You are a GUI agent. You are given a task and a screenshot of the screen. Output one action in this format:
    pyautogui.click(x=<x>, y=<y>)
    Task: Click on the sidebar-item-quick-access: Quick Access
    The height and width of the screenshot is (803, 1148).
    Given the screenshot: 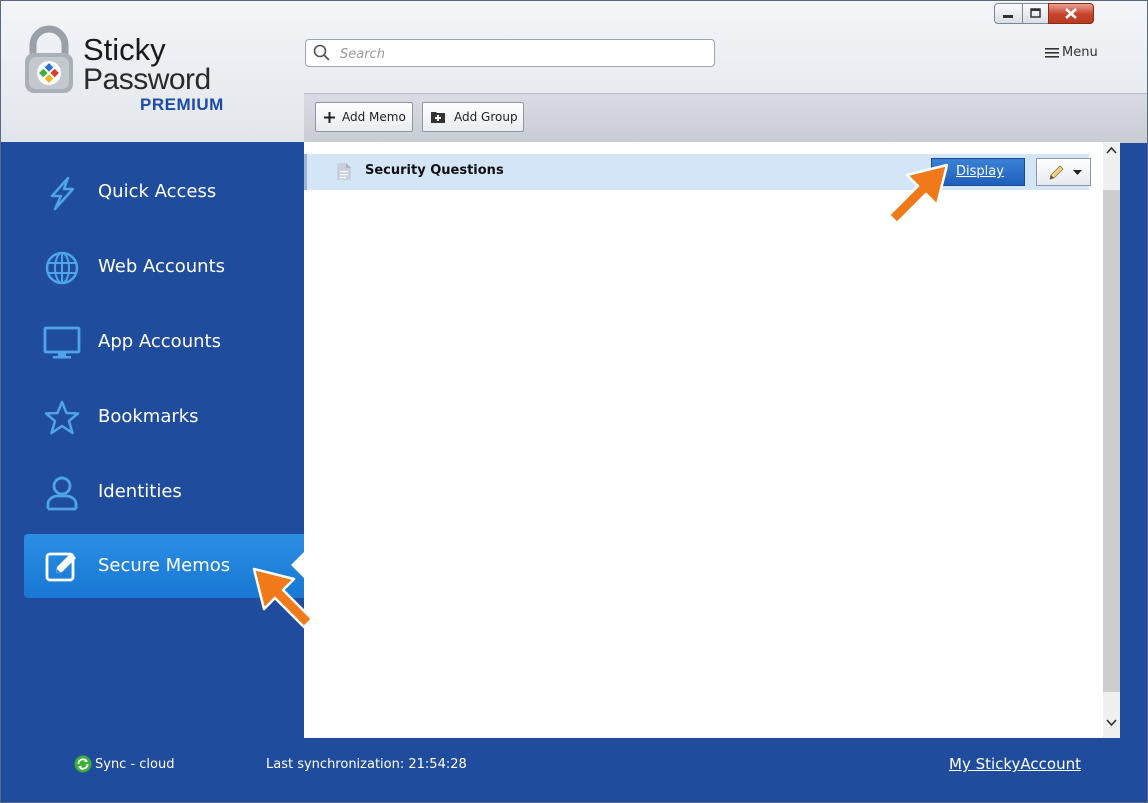 What is the action you would take?
    pyautogui.click(x=164, y=192)
    